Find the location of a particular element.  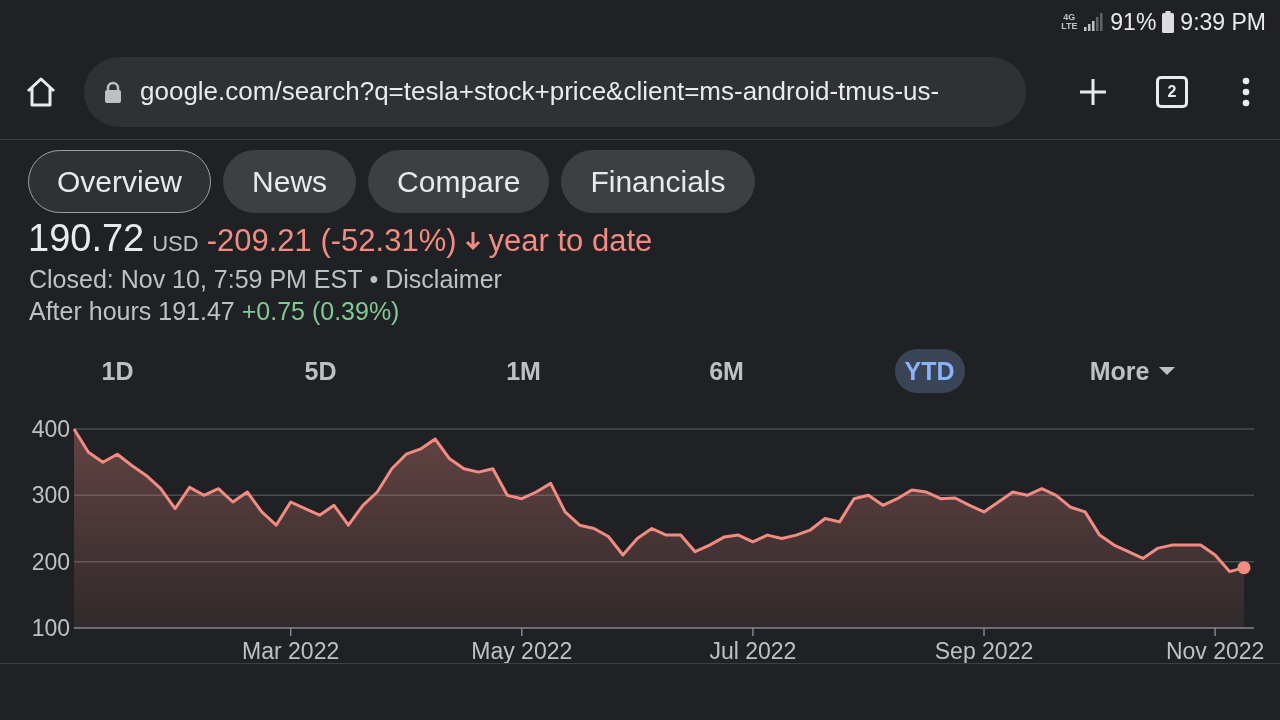

home-icon is located at coordinates (41, 91).